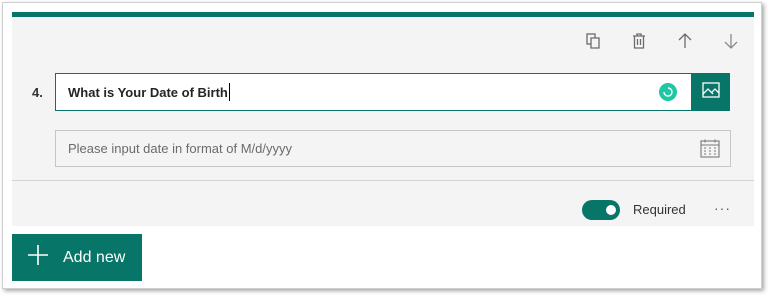 The width and height of the screenshot is (768, 295). Describe the element at coordinates (37, 92) in the screenshot. I see `question-number: 4.` at that location.